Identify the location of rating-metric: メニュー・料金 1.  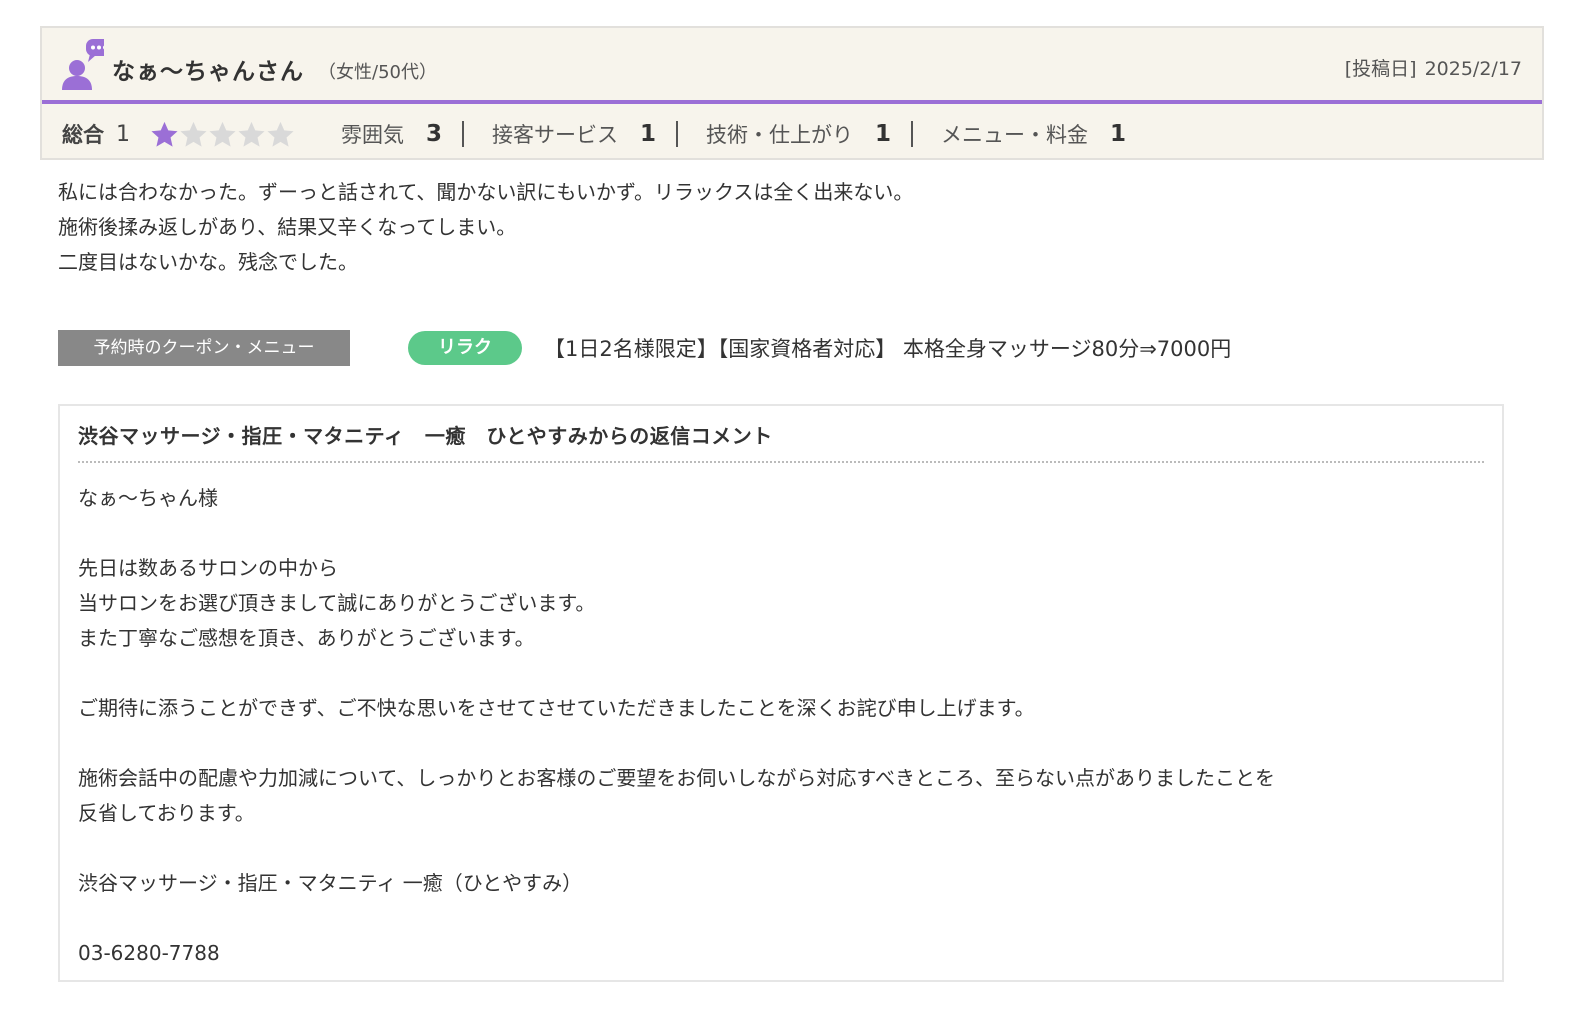
(1043, 134).